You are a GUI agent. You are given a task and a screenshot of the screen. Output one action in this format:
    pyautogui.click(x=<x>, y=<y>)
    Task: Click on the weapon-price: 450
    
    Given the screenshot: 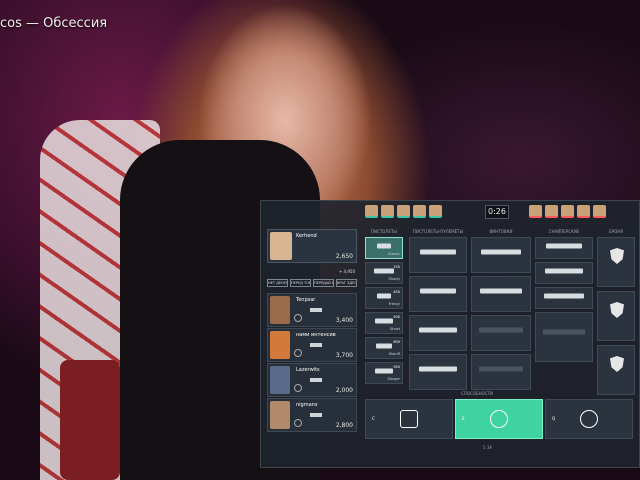 What is the action you would take?
    pyautogui.click(x=396, y=292)
    